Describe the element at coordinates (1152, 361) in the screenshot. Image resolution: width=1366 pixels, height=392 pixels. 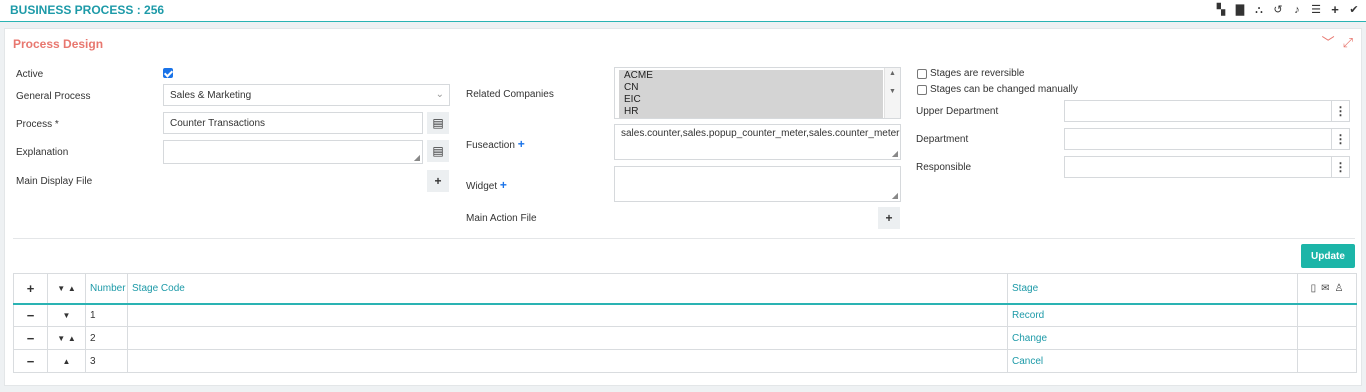
I see `row-stage-link: Cancel` at that location.